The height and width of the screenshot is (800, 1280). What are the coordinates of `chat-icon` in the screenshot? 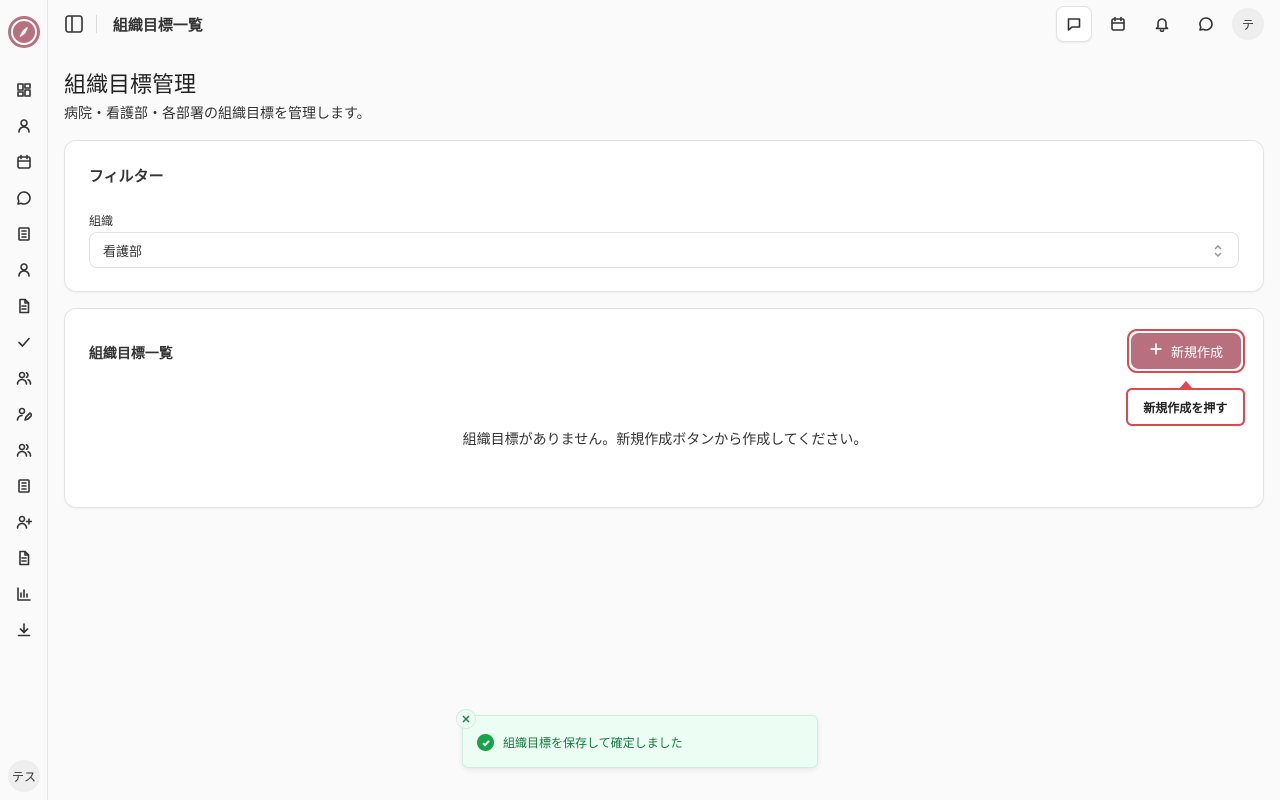 It's located at (24, 198).